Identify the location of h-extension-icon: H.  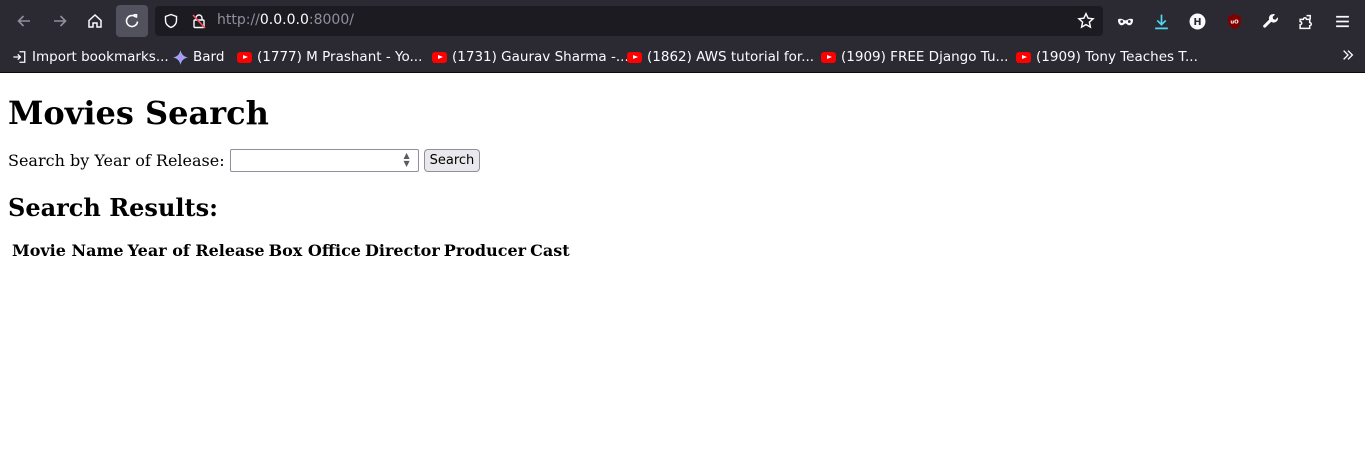
(1197, 21).